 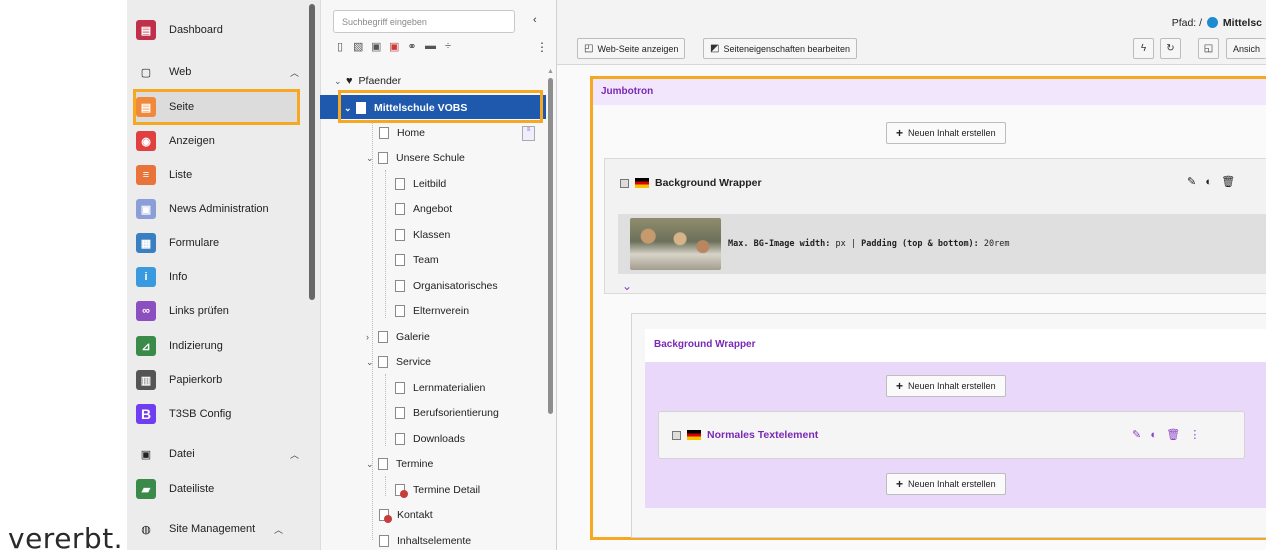 I want to click on tree-node-klassen: Klassen, so click(x=422, y=235).